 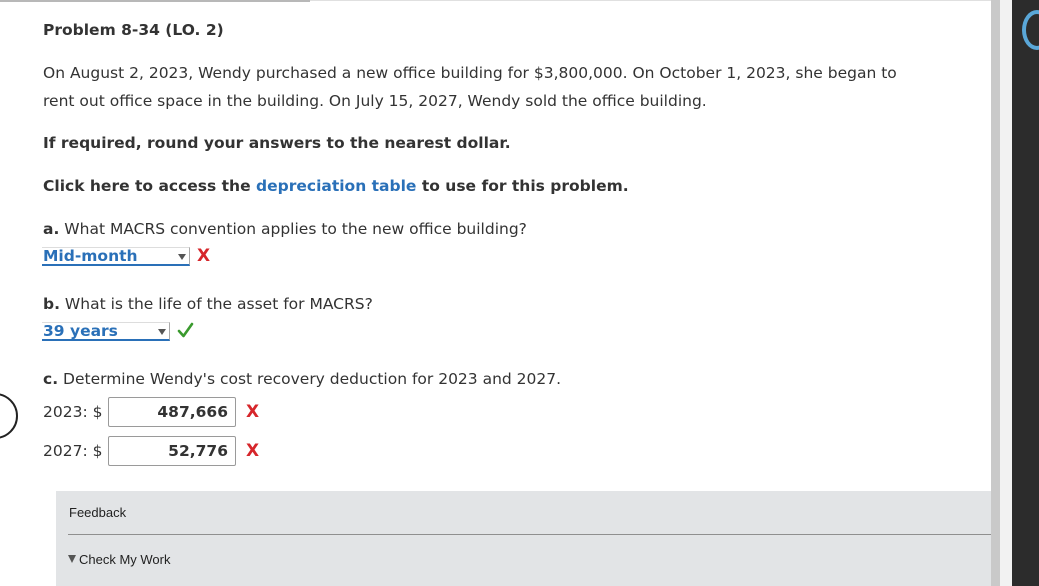 What do you see at coordinates (51, 379) in the screenshot?
I see `part-c-letter: c.` at bounding box center [51, 379].